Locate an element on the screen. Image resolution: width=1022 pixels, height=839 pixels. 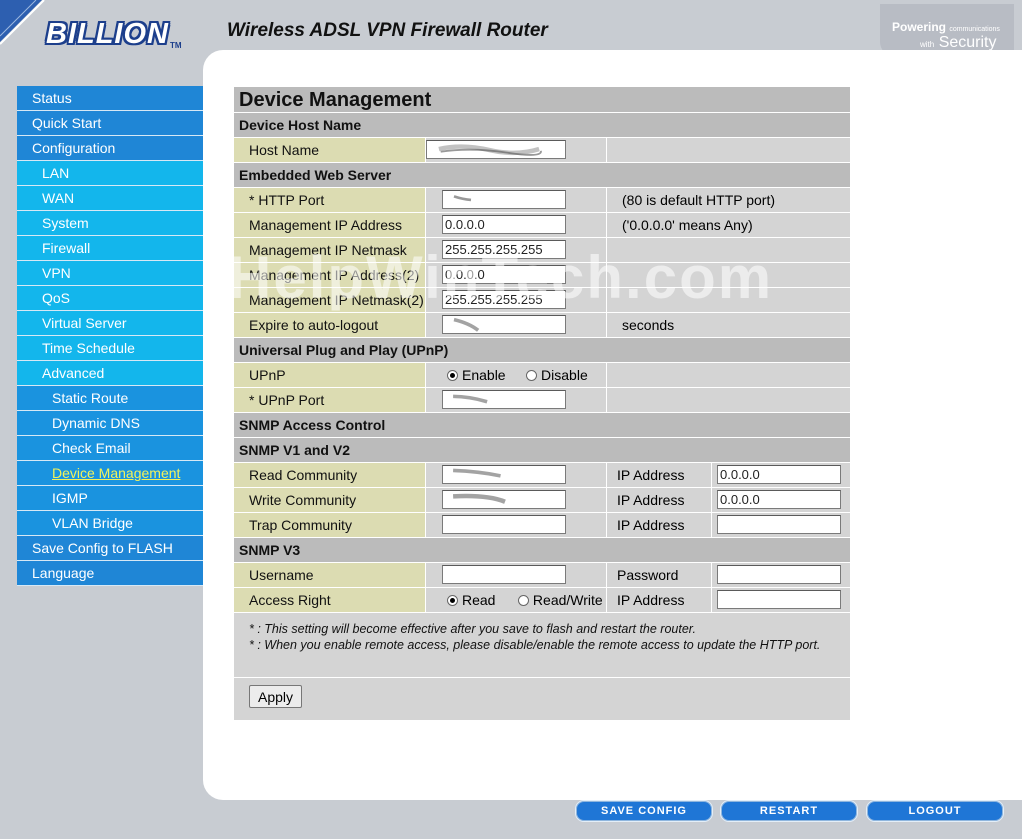
mgmt-mask2-row: Management IP Netmask(2) is located at coordinates (542, 300).